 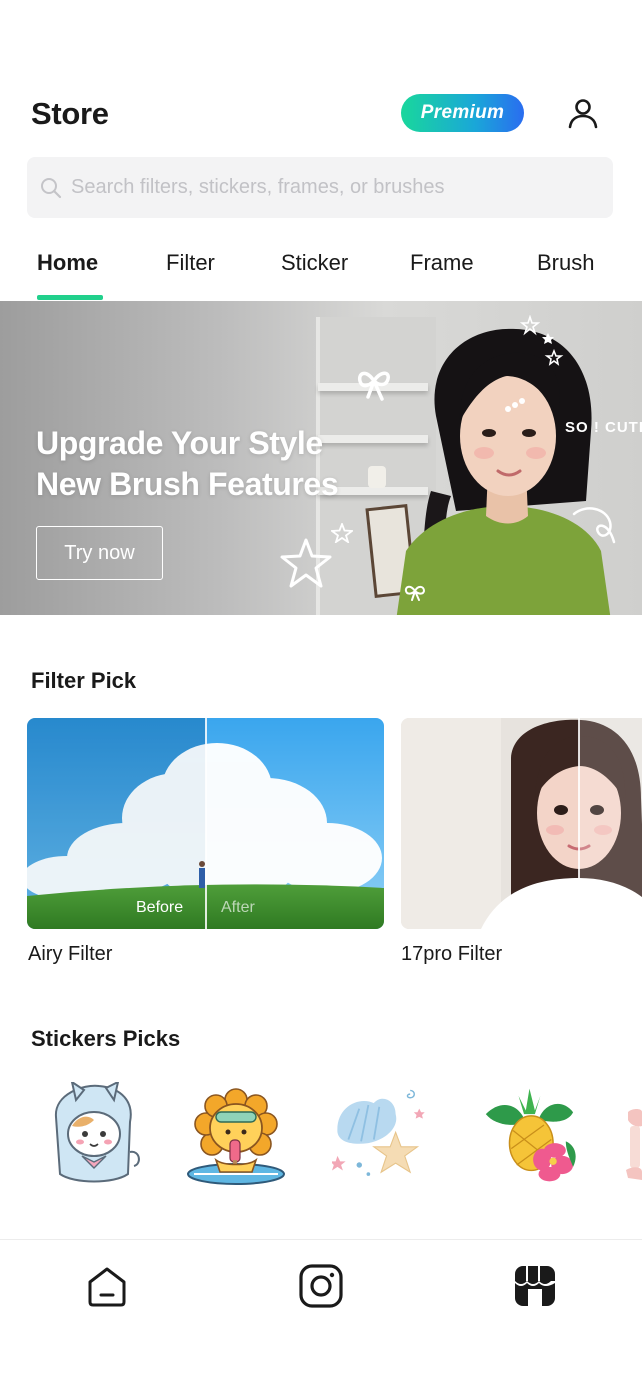 I want to click on tab-filter: Filter, so click(x=190, y=263).